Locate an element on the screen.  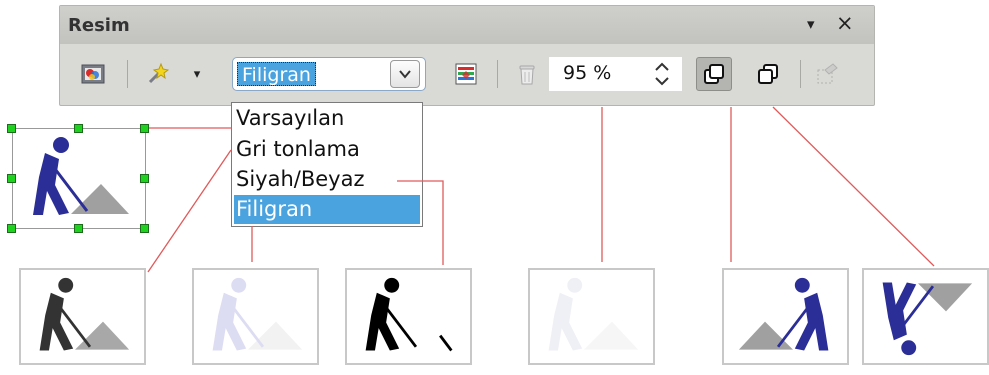
result-thumb-transparency is located at coordinates (591, 316).